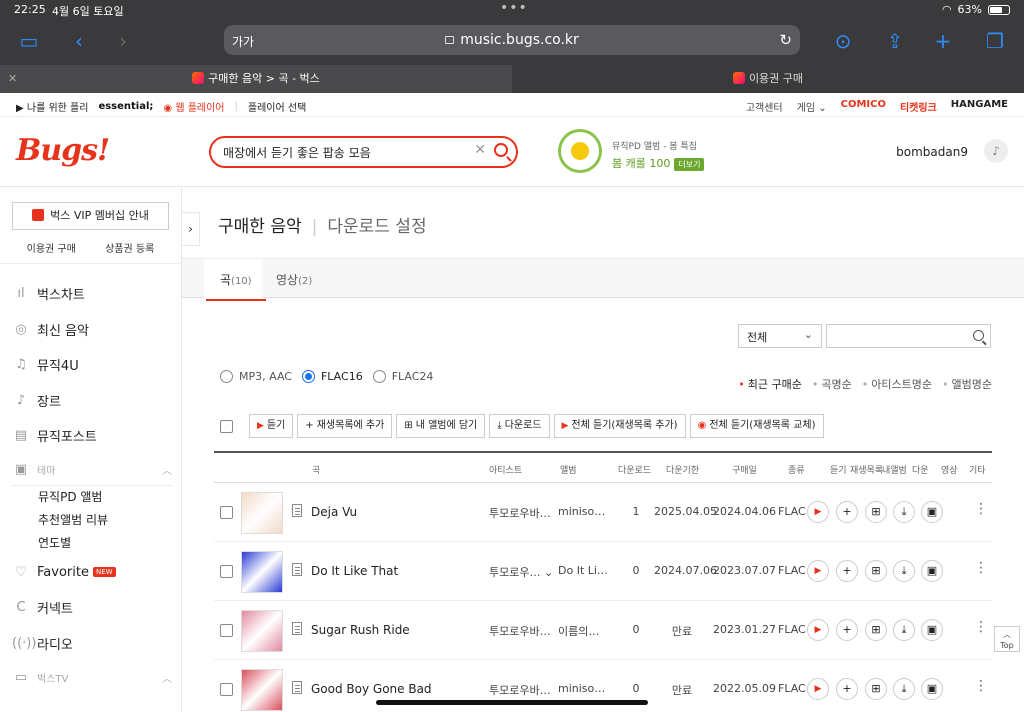  What do you see at coordinates (125, 106) in the screenshot?
I see `essential-link: essential;` at bounding box center [125, 106].